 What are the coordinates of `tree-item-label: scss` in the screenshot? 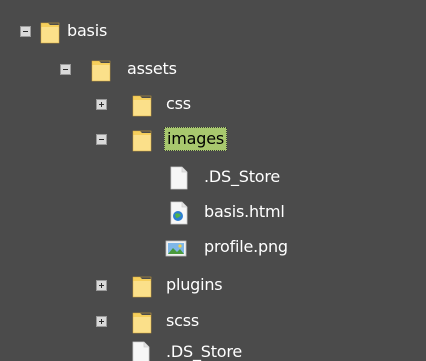 It's located at (183, 320).